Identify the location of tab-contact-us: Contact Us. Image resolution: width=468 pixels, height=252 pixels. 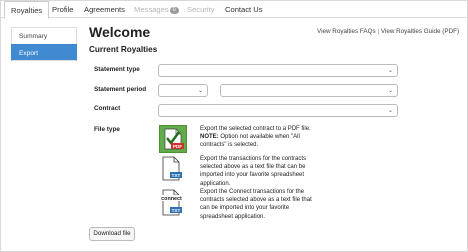
(244, 9).